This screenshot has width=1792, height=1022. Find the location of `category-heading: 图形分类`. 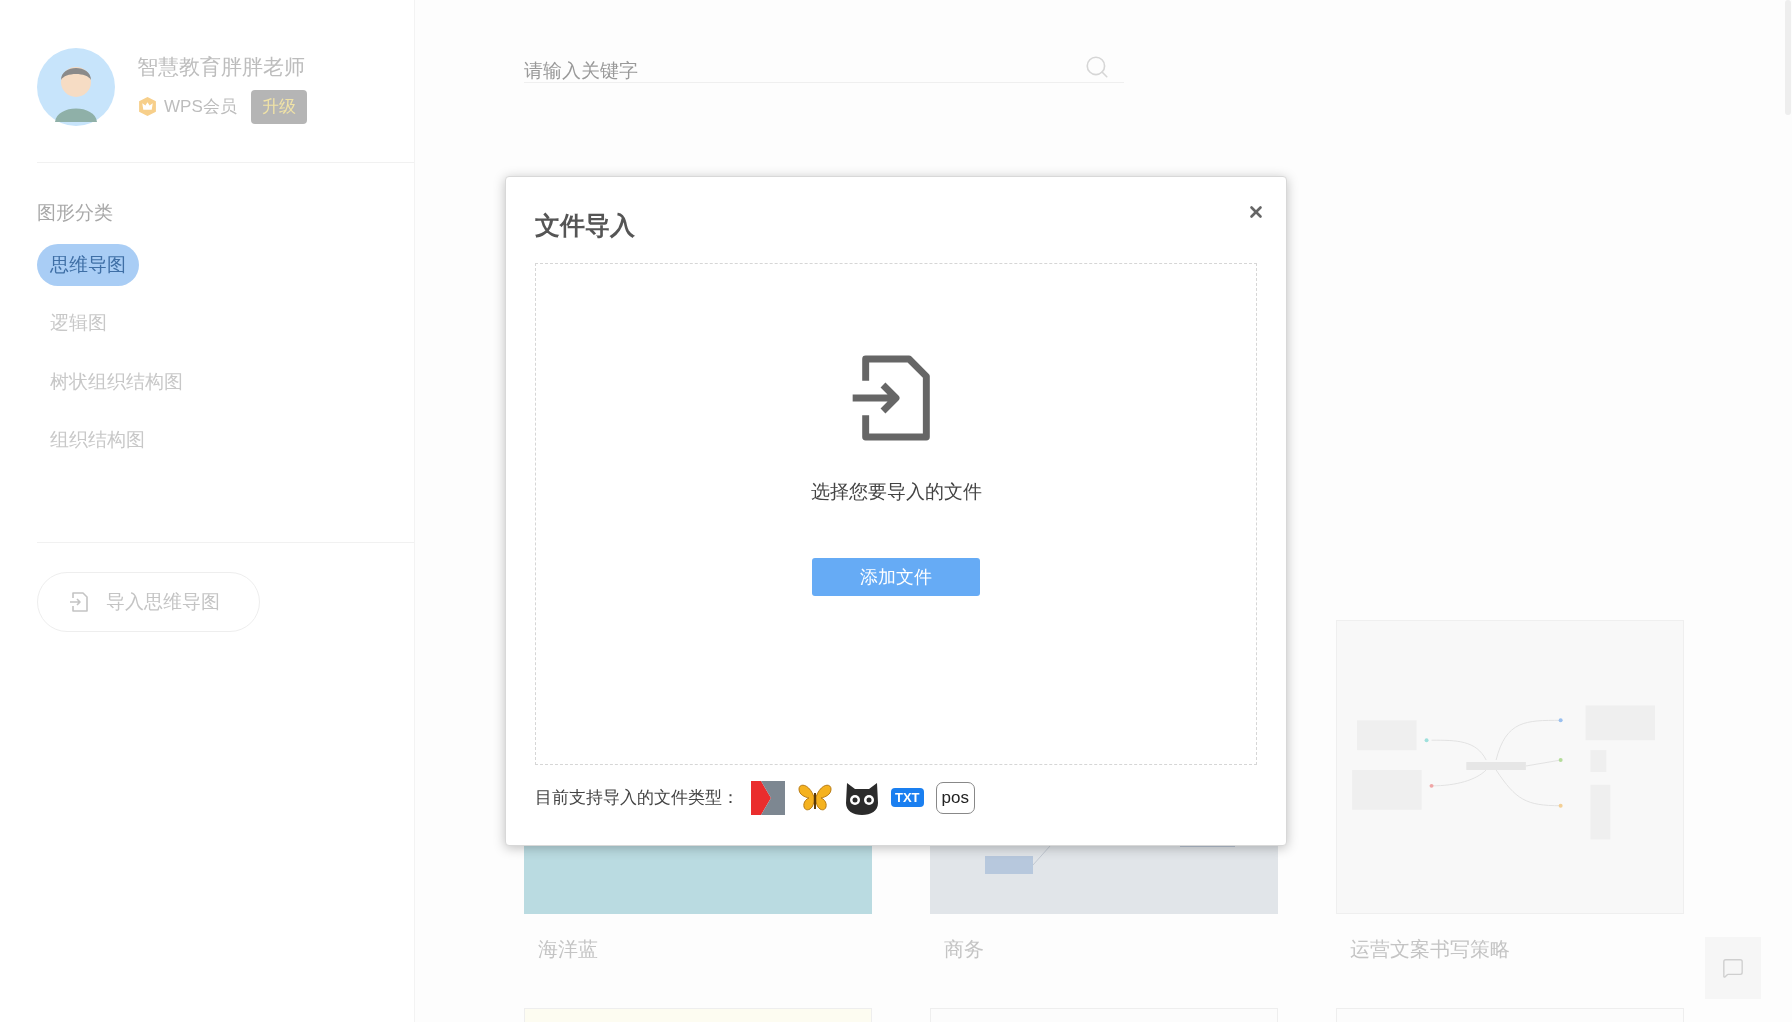

category-heading: 图形分类 is located at coordinates (75, 213).